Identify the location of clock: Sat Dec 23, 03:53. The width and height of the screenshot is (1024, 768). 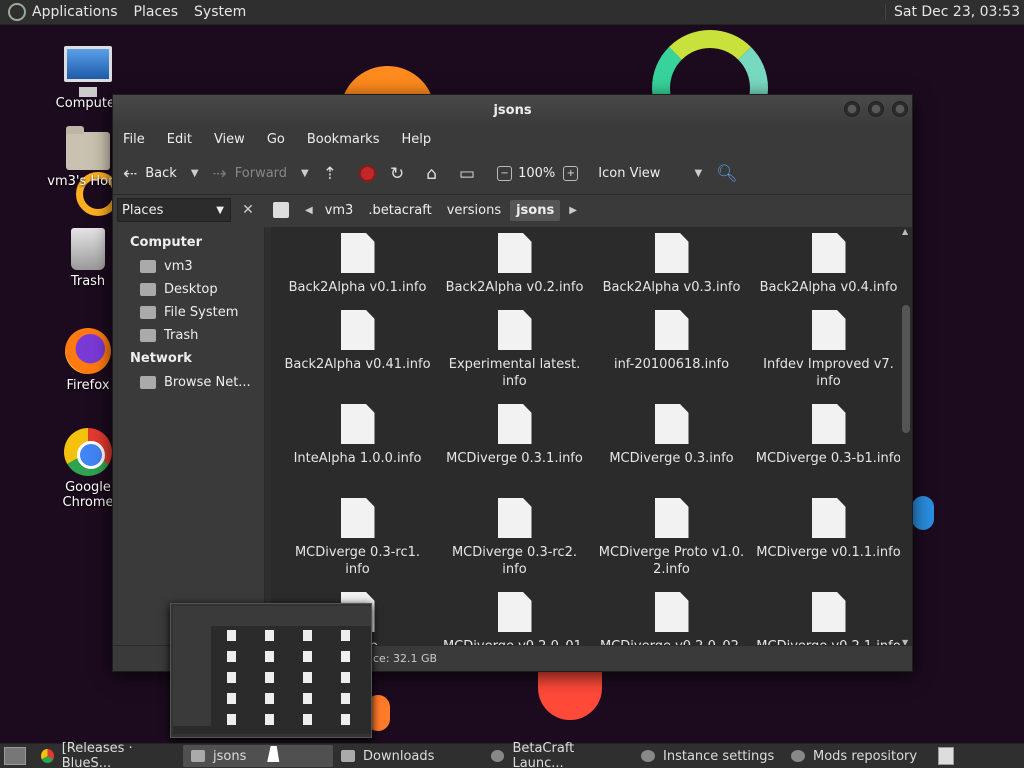
(952, 12).